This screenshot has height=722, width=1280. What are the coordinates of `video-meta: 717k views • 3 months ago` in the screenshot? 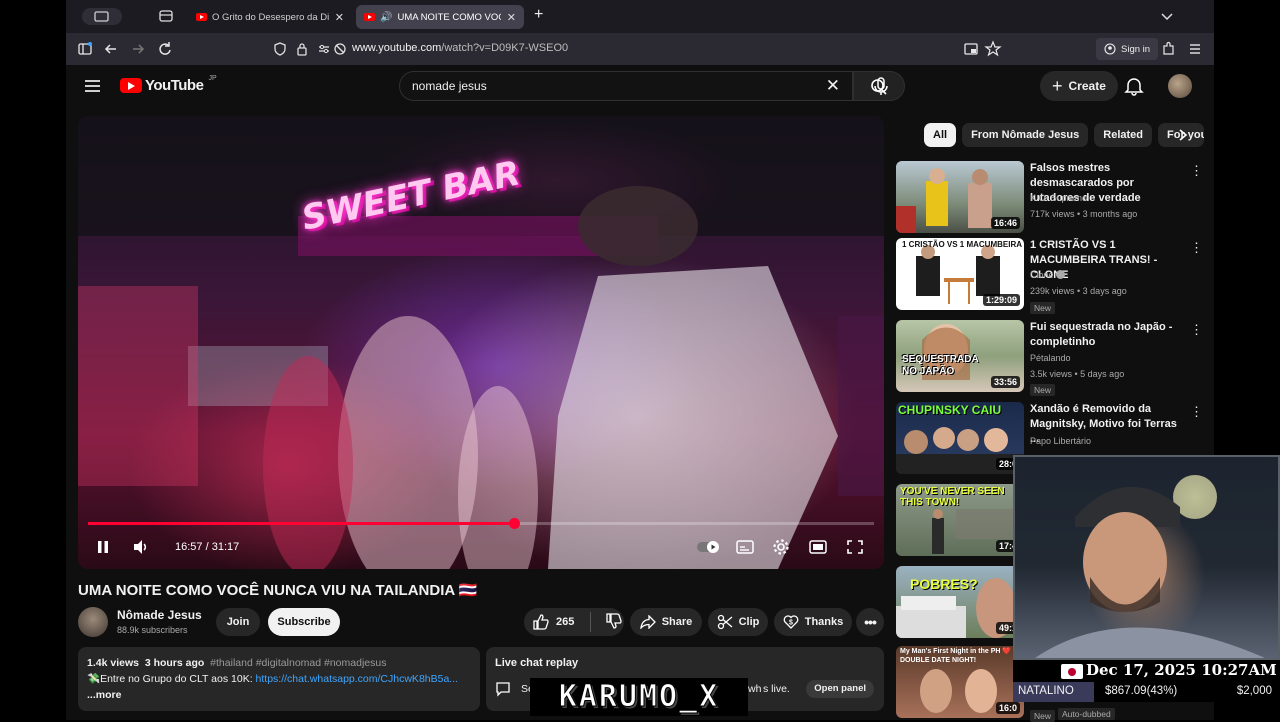 It's located at (1084, 214).